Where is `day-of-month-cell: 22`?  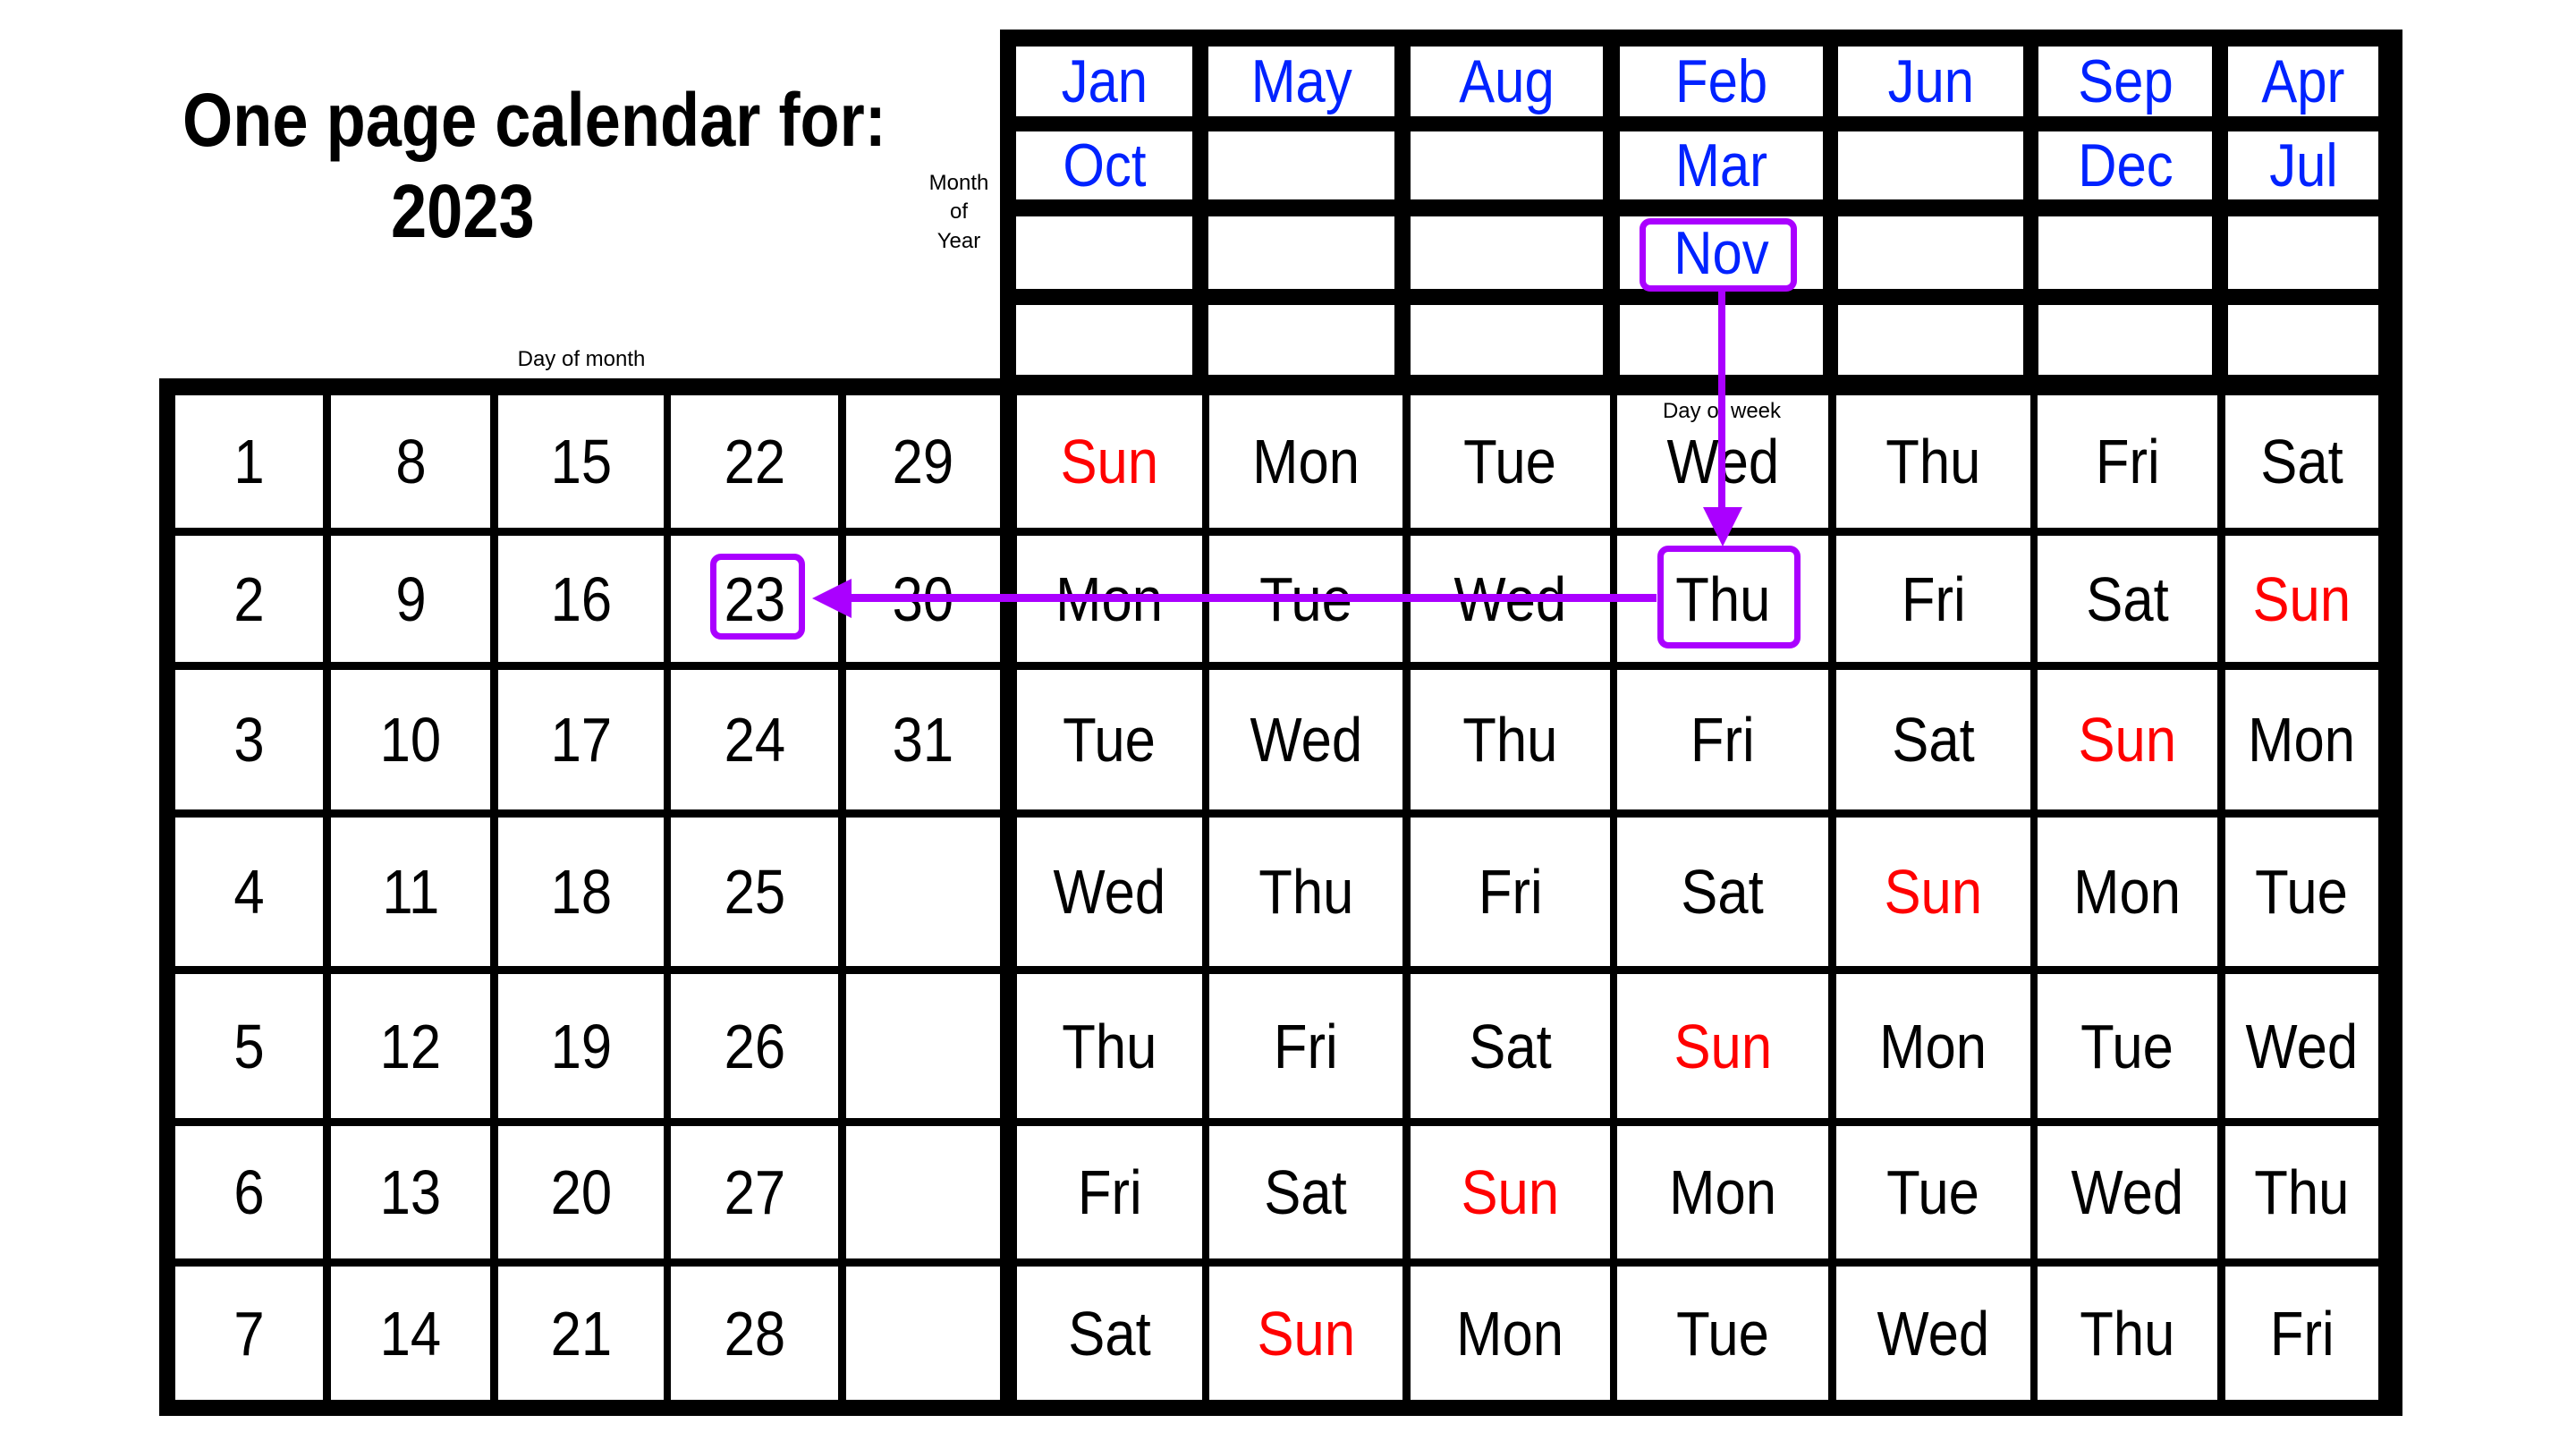 day-of-month-cell: 22 is located at coordinates (754, 461).